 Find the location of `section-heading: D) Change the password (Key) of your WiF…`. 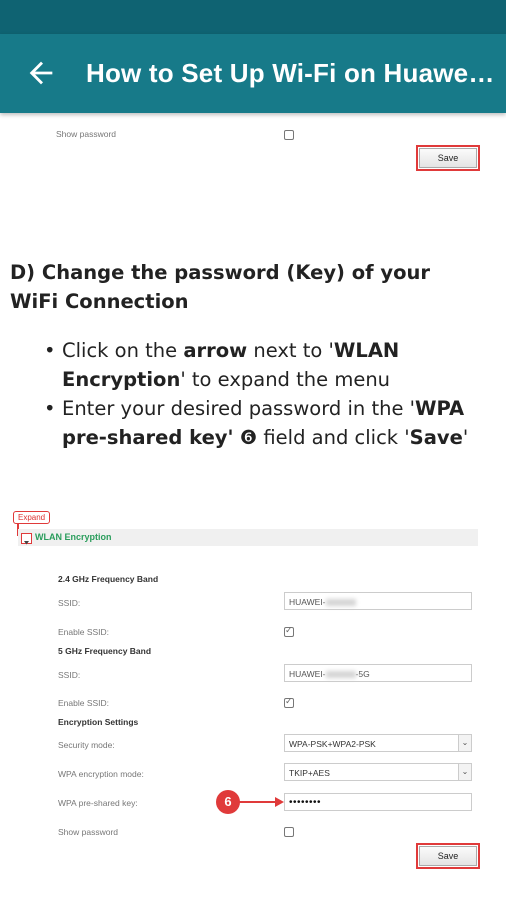

section-heading: D) Change the password (Key) of your WiF… is located at coordinates (220, 287).